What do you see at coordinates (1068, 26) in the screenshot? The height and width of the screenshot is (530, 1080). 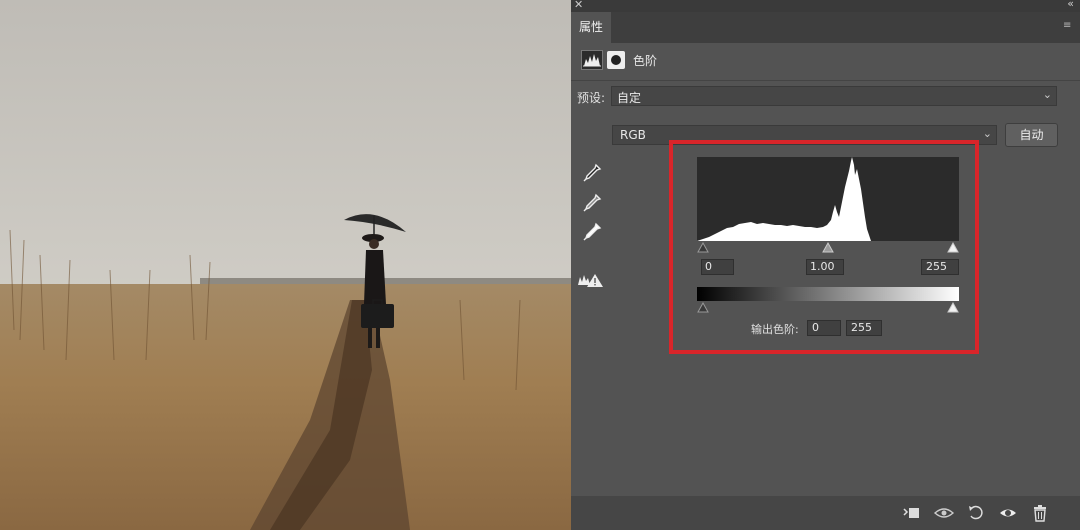 I see `panel-menu-icon: ≡` at bounding box center [1068, 26].